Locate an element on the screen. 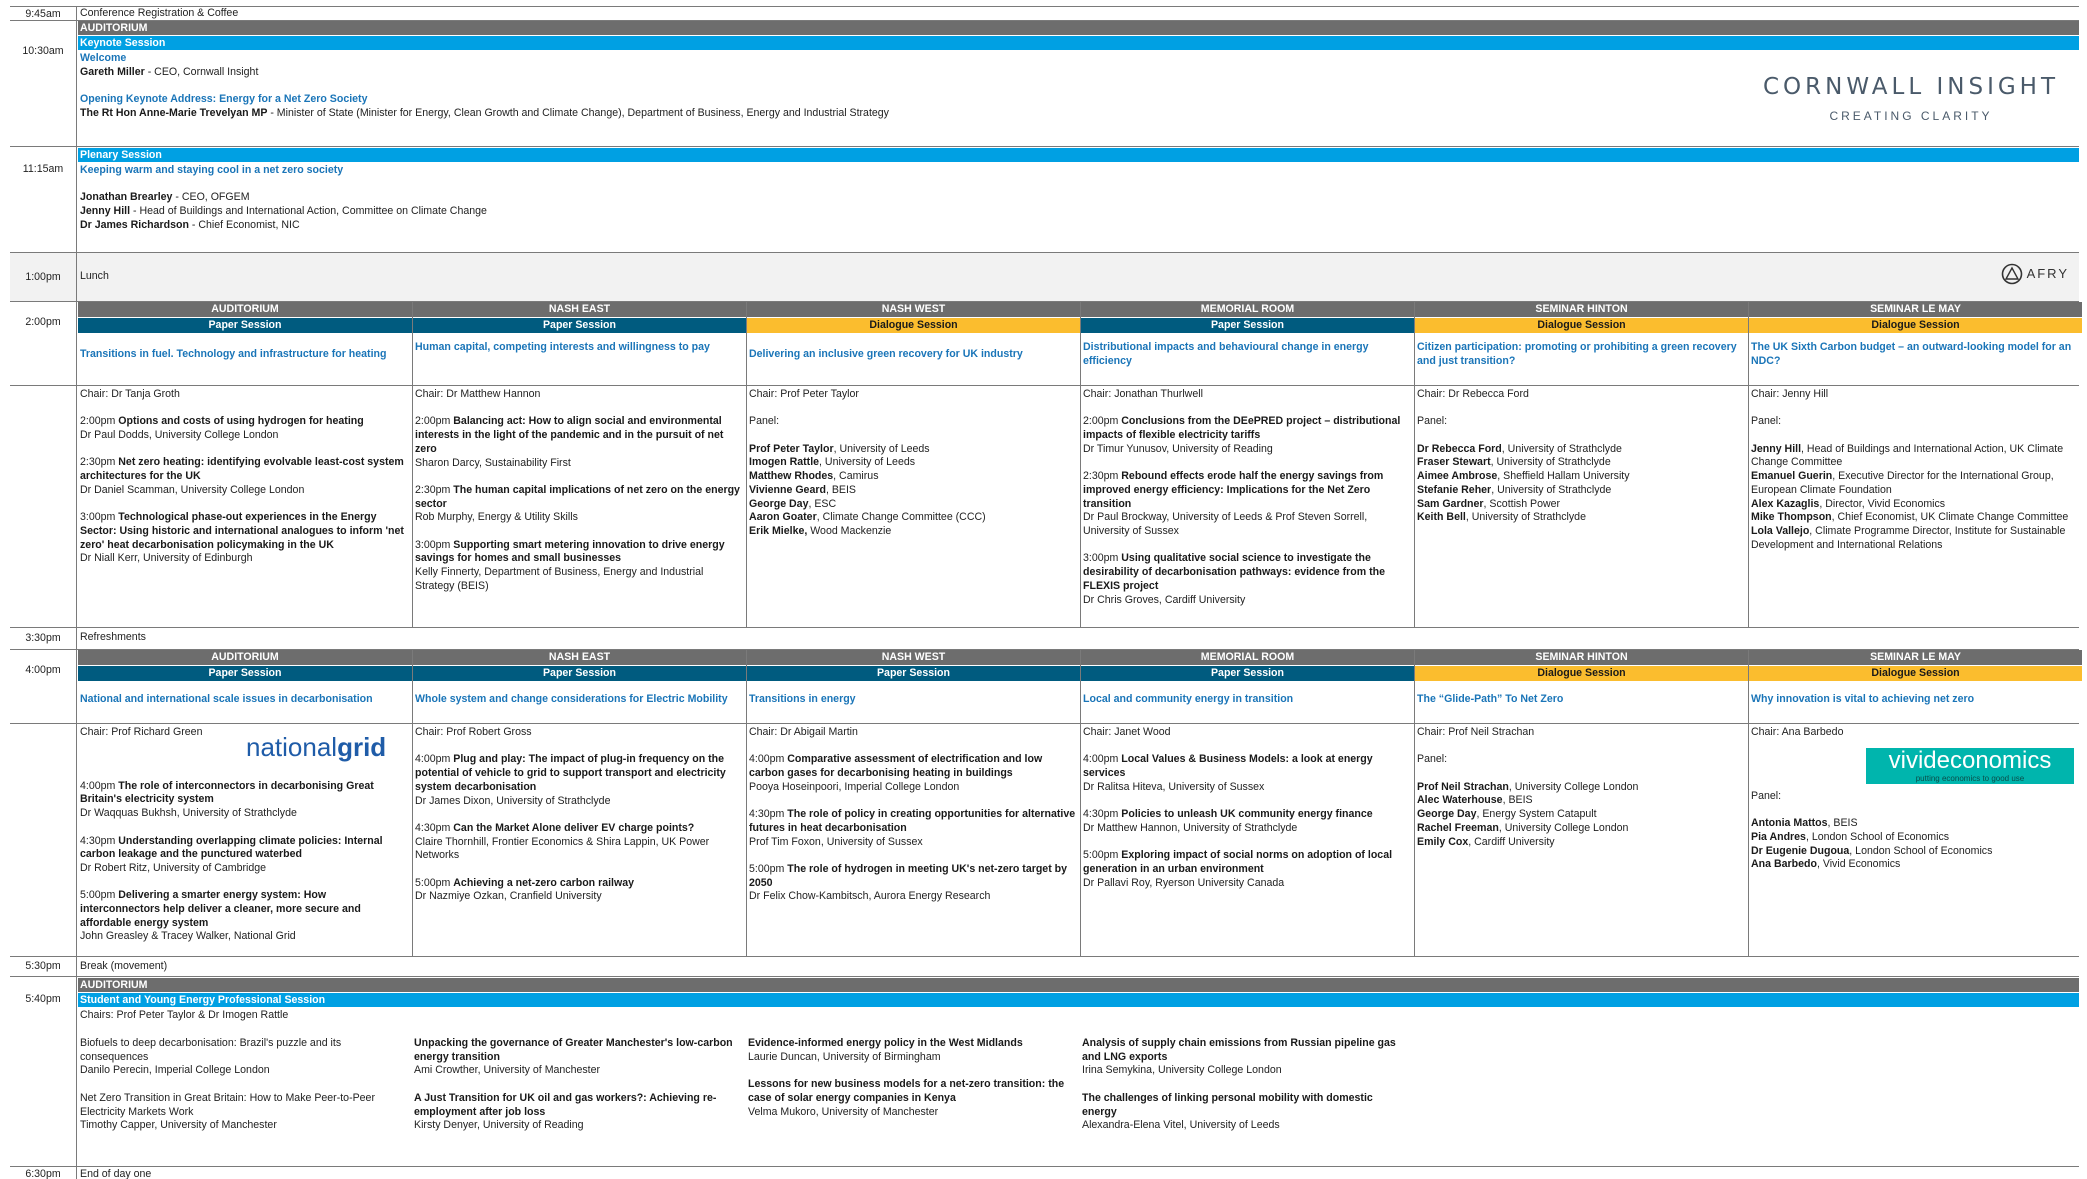  time-label: 5:30pm is located at coordinates (43, 966).